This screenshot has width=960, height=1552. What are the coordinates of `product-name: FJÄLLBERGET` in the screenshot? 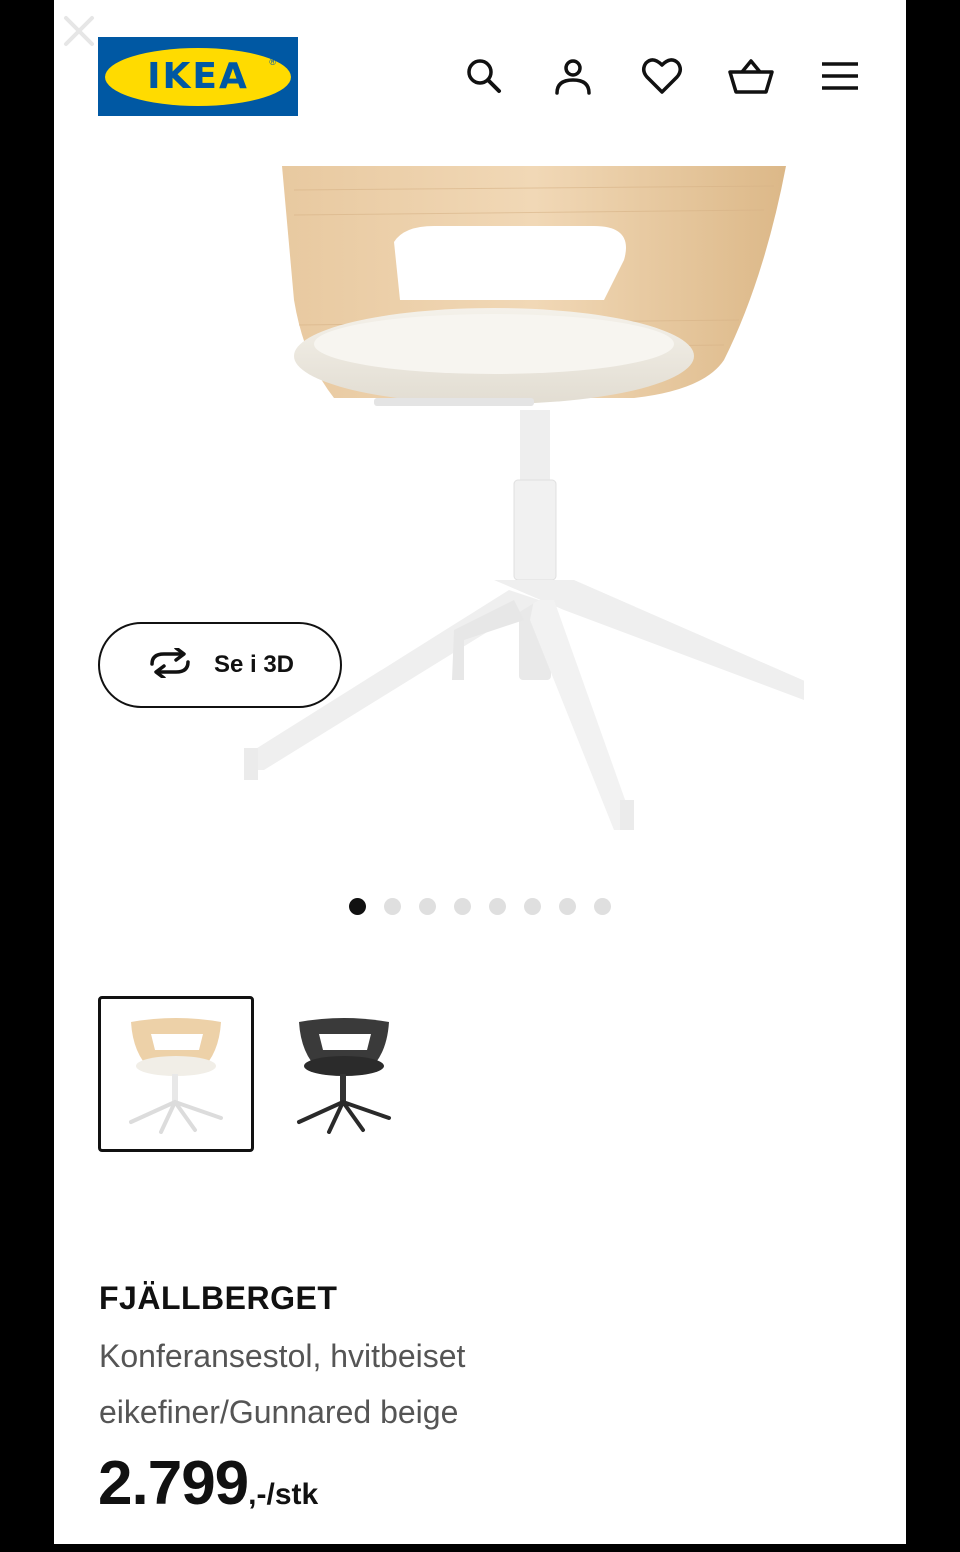 It's located at (218, 1298).